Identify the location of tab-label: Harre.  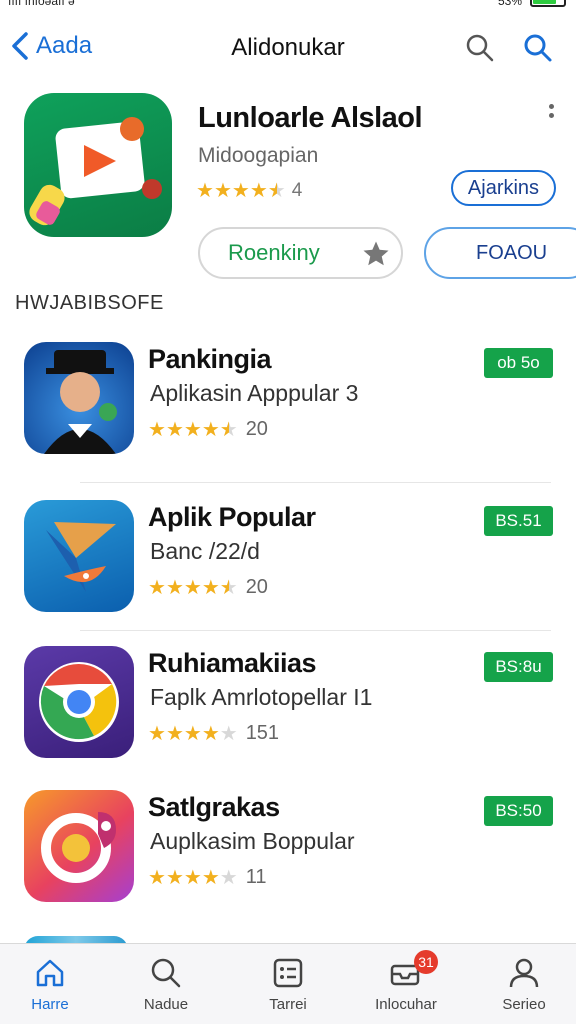
(50, 1004).